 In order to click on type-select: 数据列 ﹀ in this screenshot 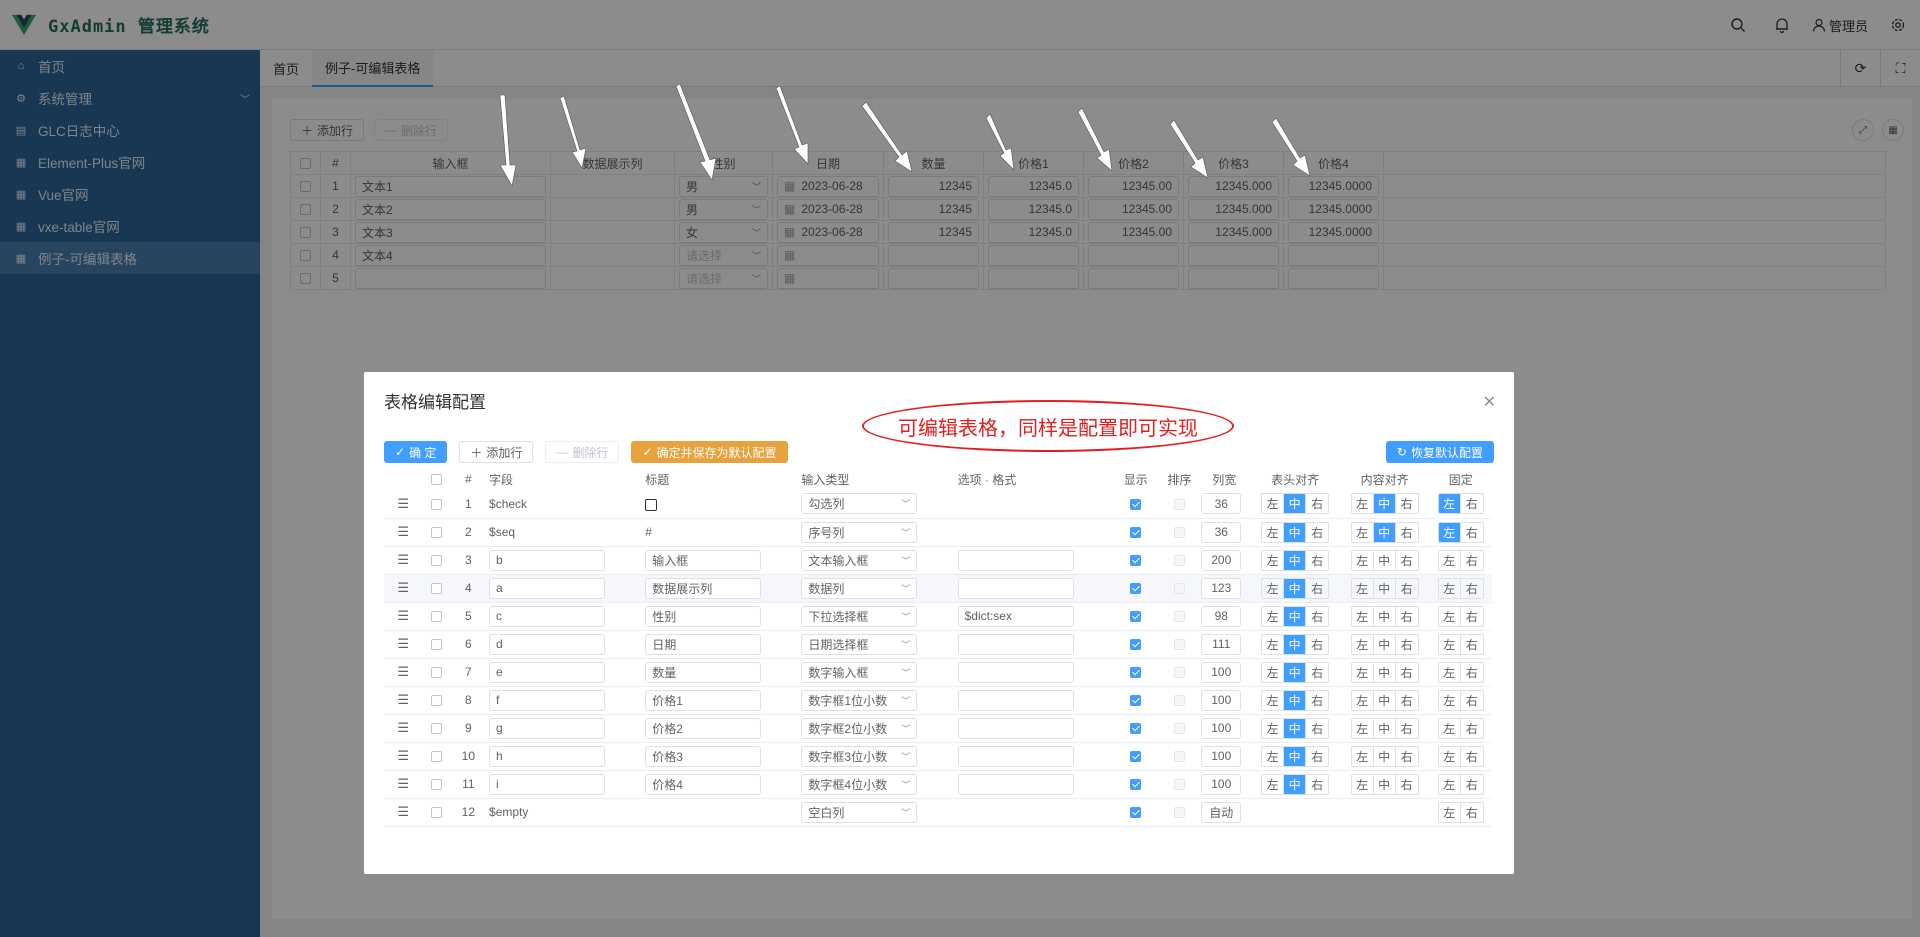, I will do `click(859, 588)`.